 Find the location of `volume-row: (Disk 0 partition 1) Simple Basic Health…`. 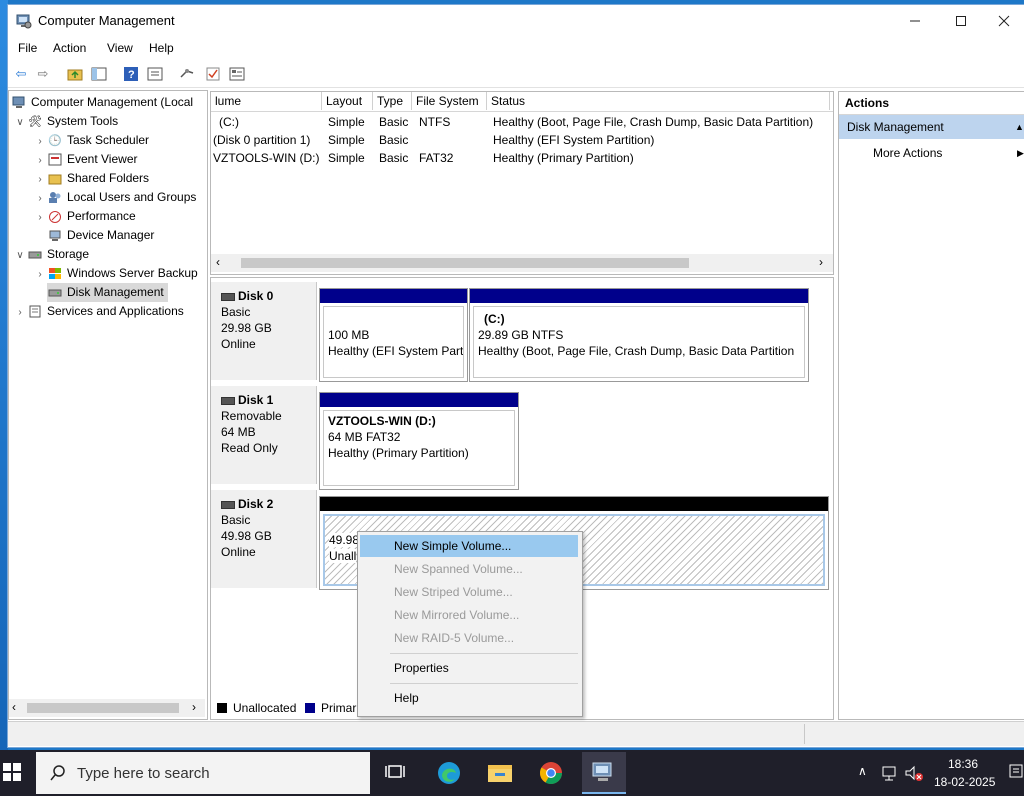

volume-row: (Disk 0 partition 1) Simple Basic Health… is located at coordinates (522, 140).